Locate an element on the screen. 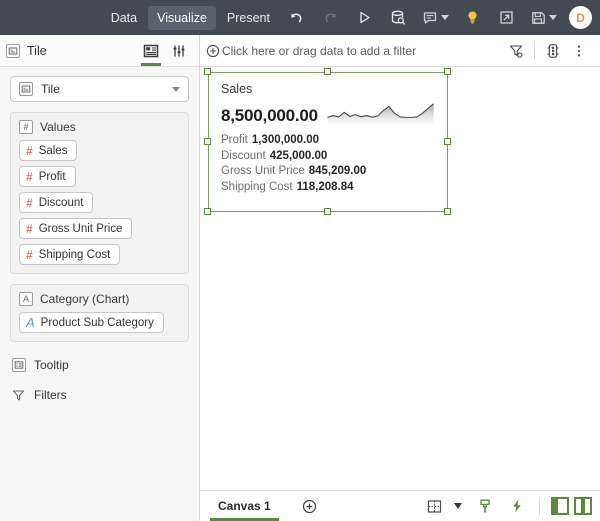  grid-layout-icon is located at coordinates (434, 506).